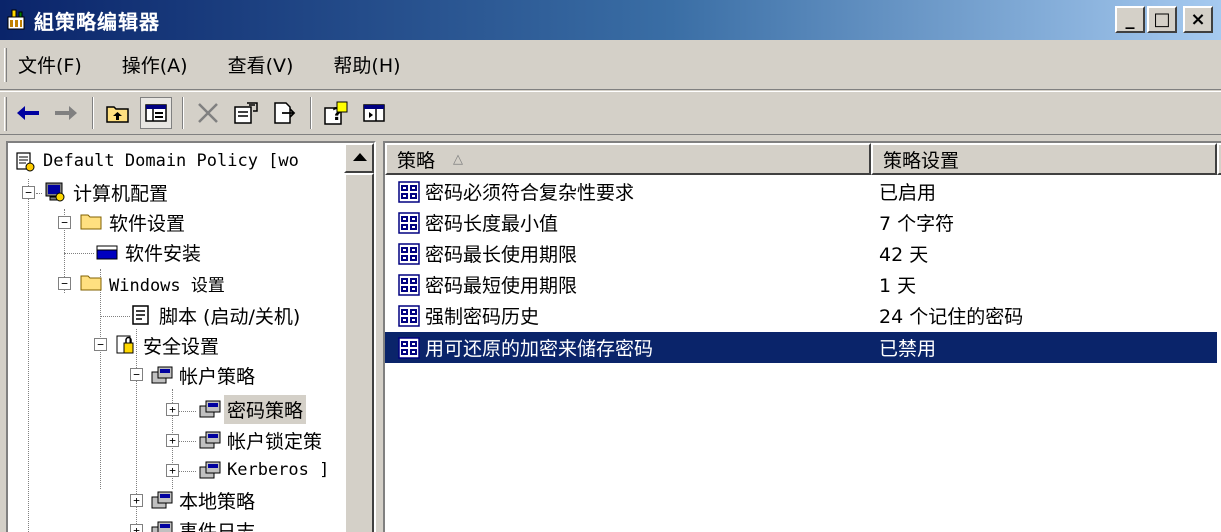  Describe the element at coordinates (801, 191) in the screenshot. I see `list-item: 密码必须符合复杂性要求 已启用` at that location.